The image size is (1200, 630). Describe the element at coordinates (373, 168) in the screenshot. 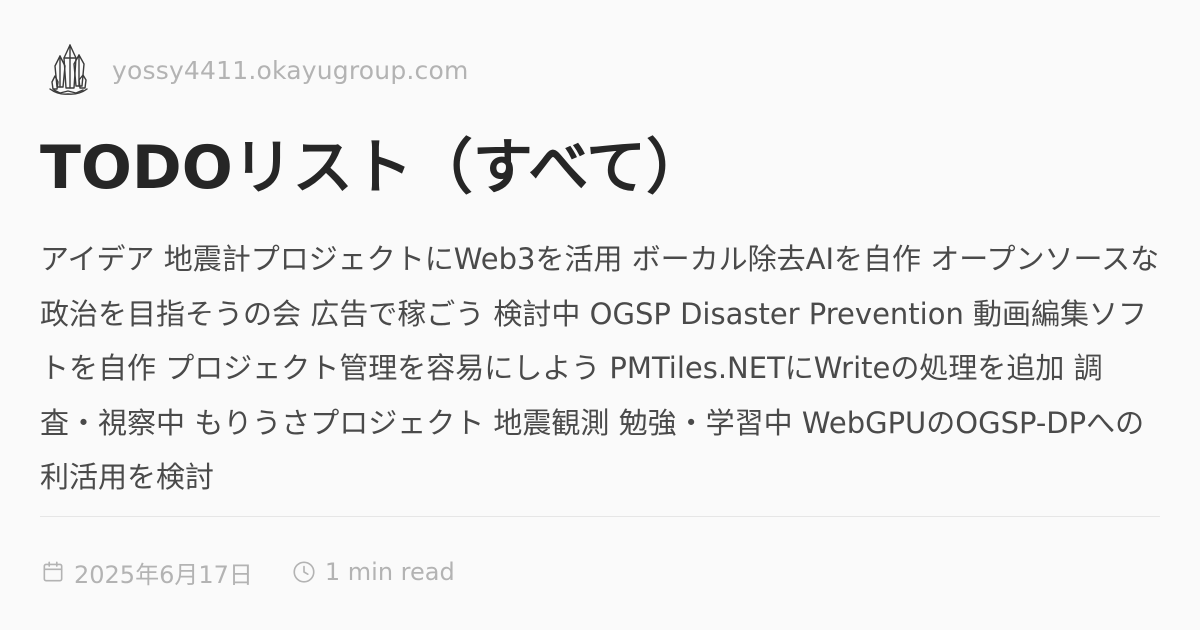

I see `page-title: TODOリスト（すべて）` at that location.